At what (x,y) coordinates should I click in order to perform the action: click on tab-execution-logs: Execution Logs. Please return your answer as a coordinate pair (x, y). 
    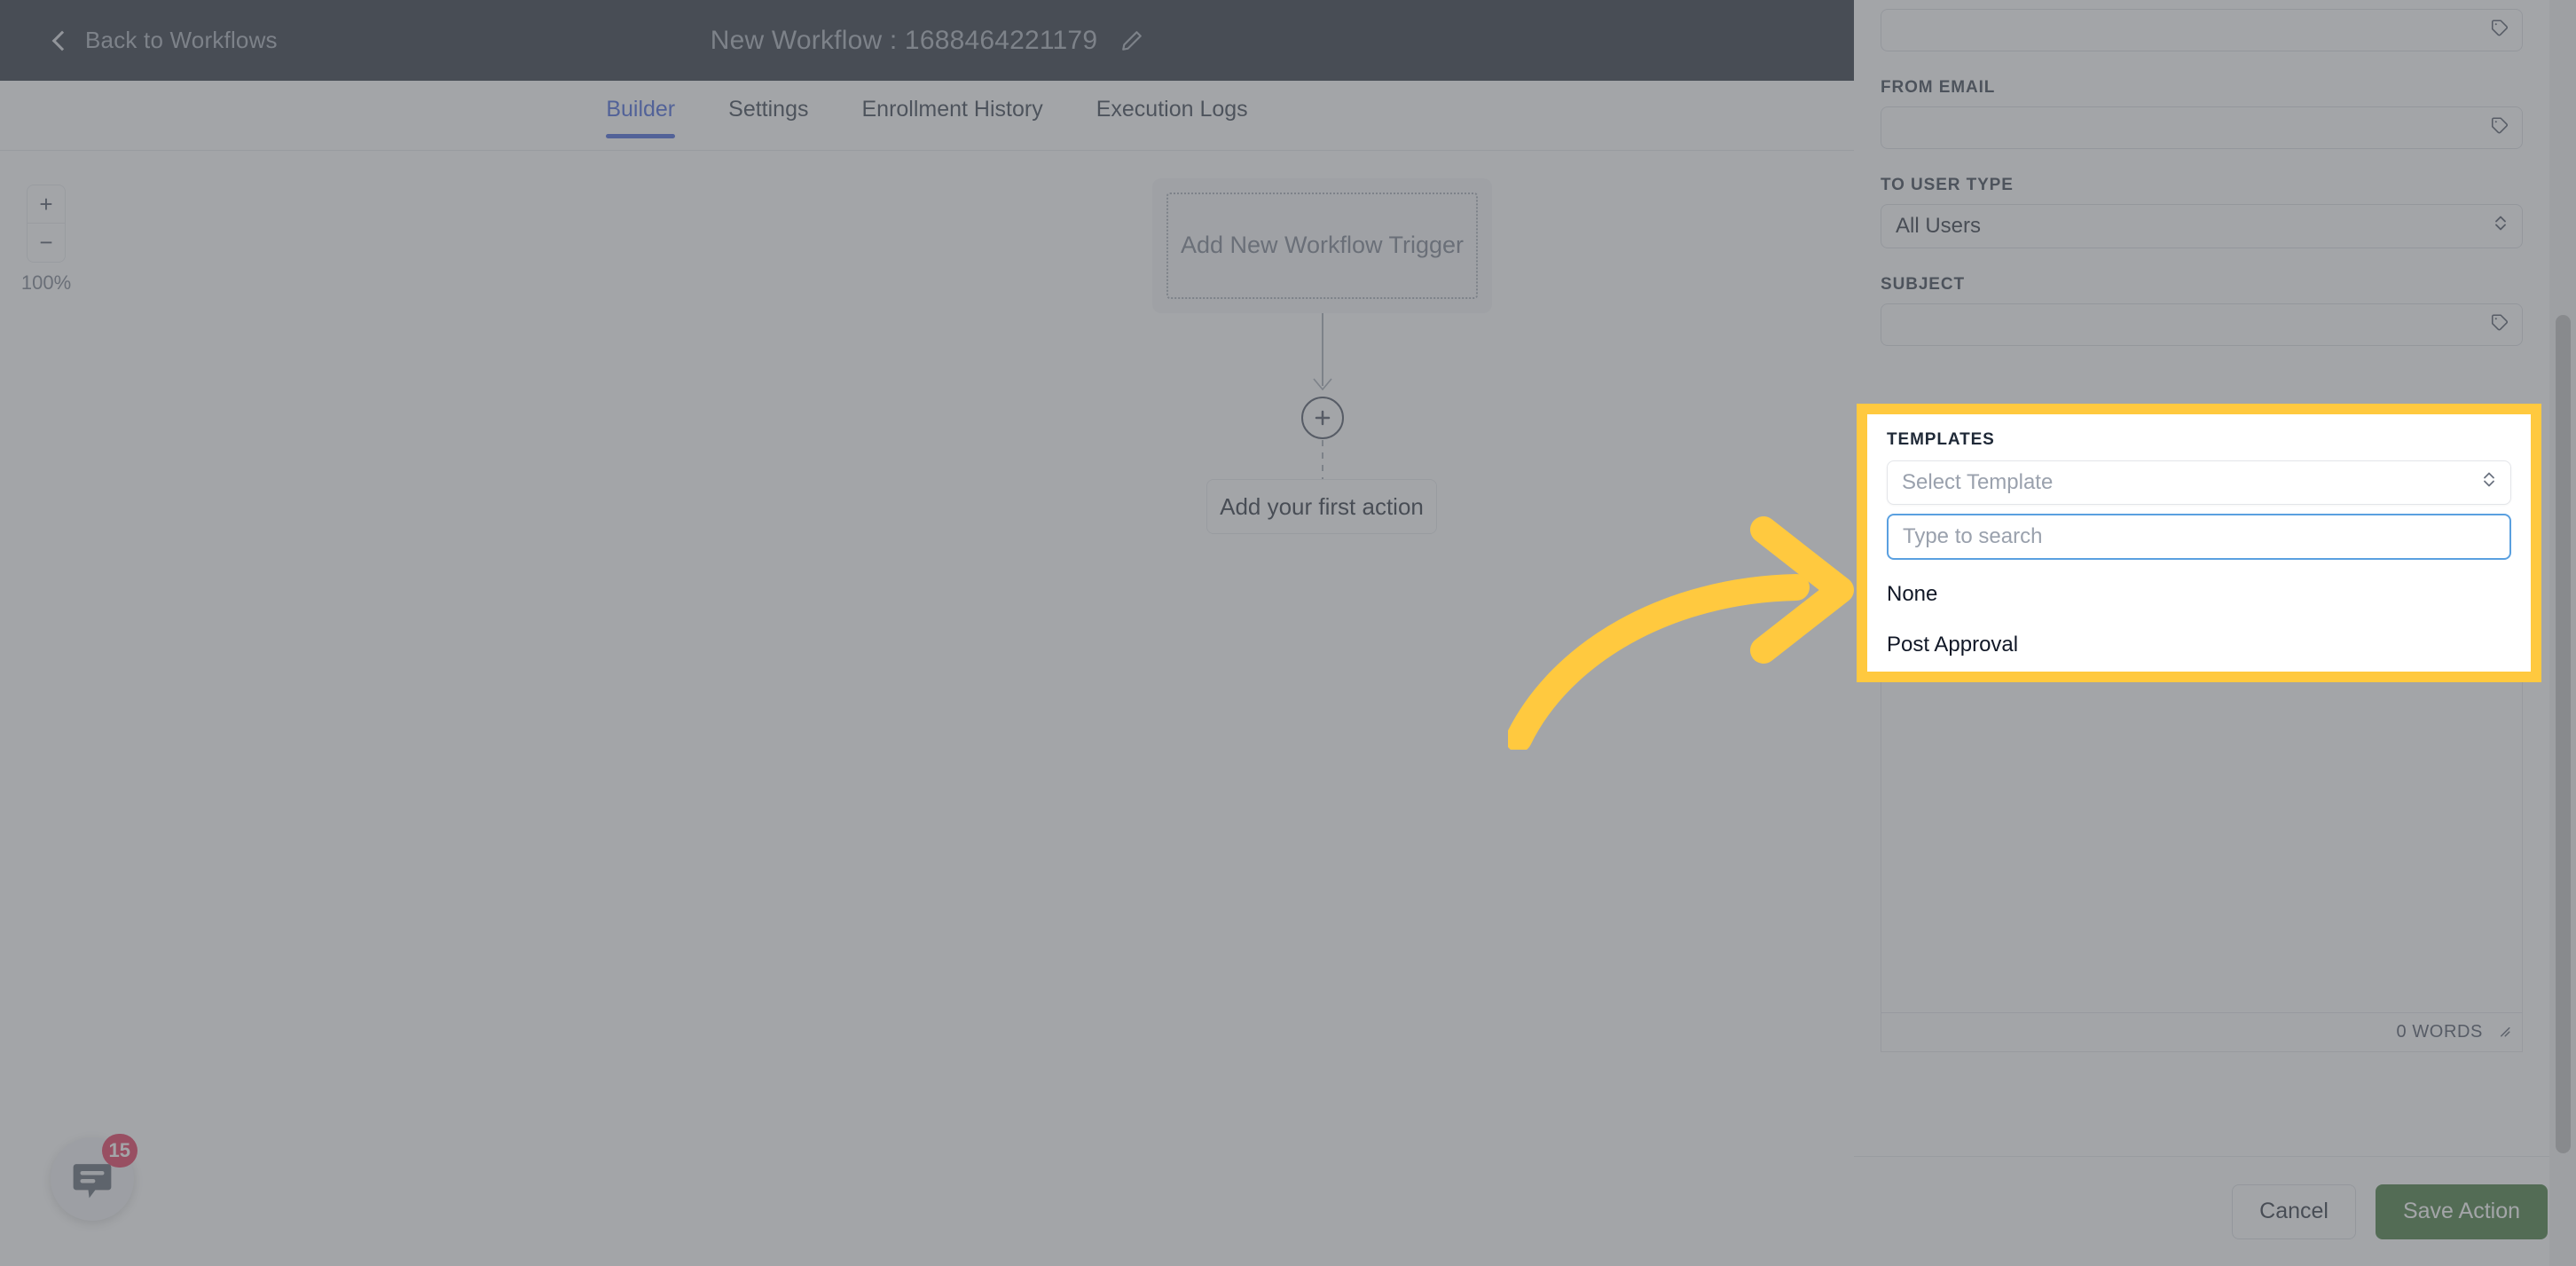
    Looking at the image, I should click on (1172, 118).